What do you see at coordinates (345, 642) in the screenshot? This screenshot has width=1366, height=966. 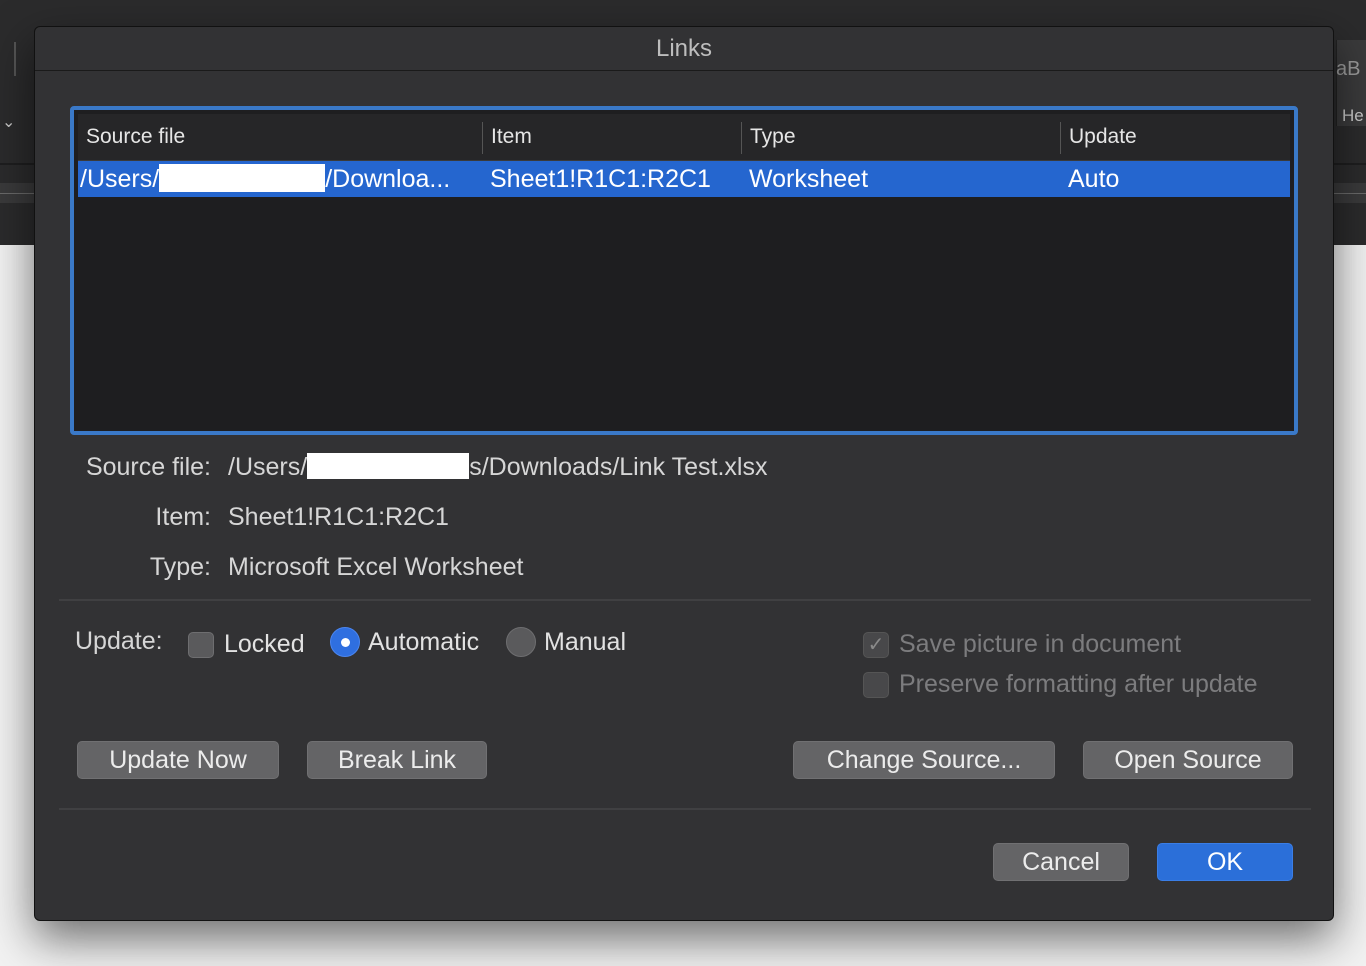 I see `automatic-radio` at bounding box center [345, 642].